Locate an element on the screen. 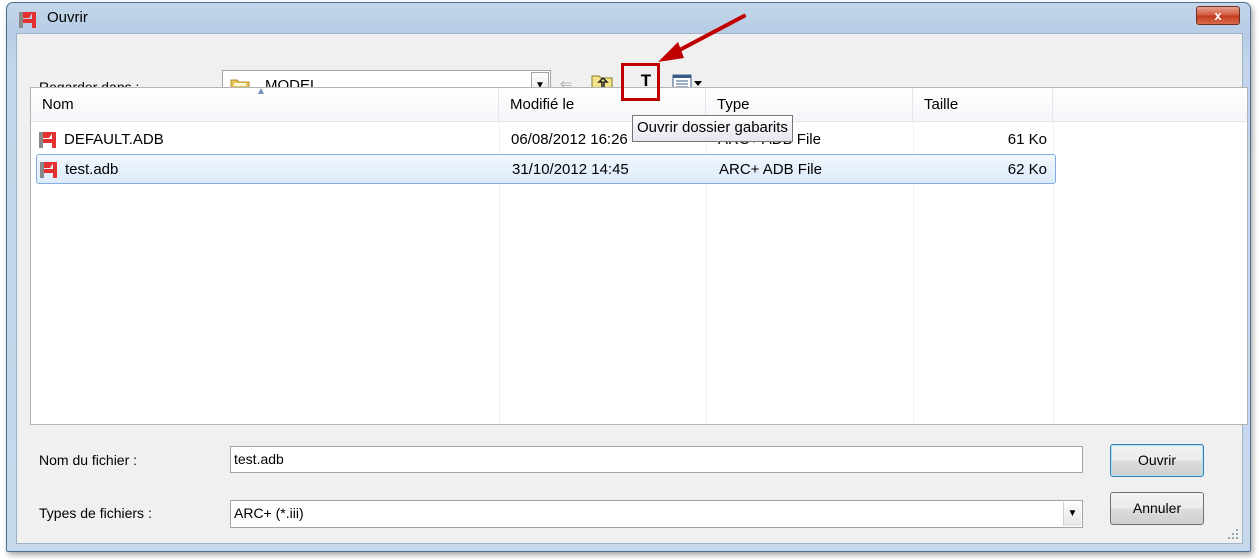  resize-grip-icon is located at coordinates (1233, 534).